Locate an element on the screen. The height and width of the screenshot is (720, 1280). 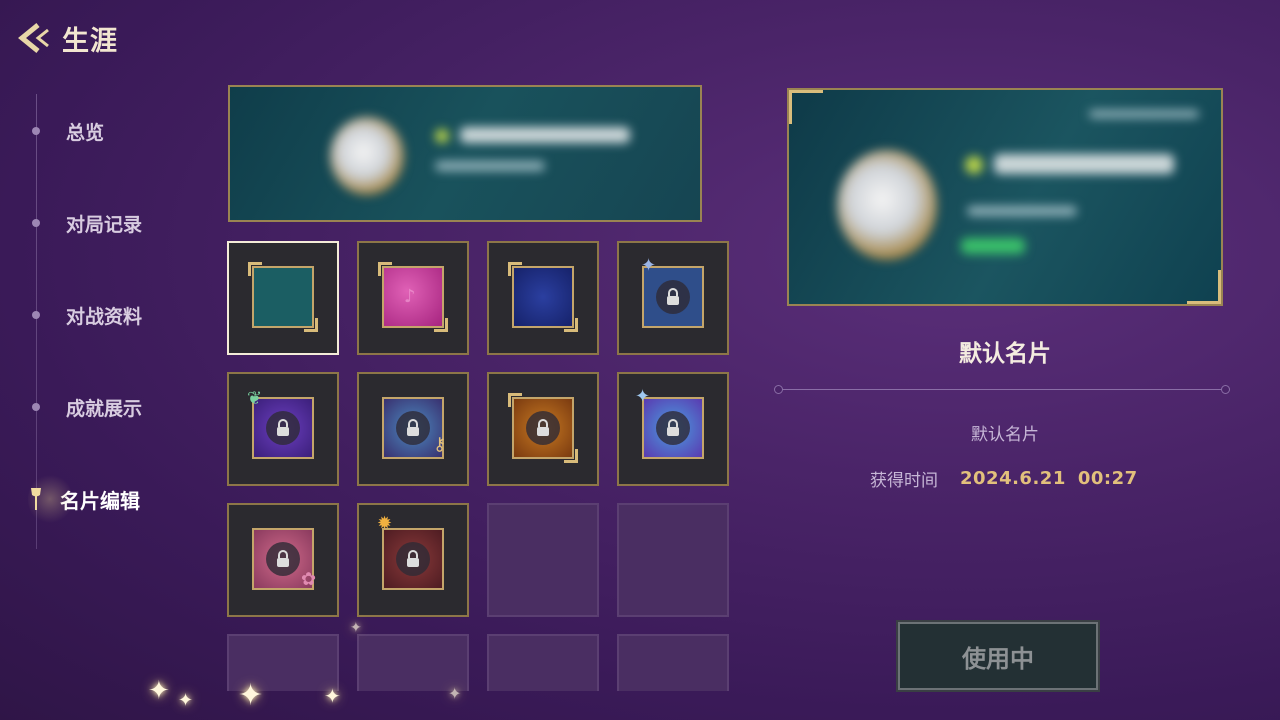
sidebar-item-battle-stats: 对战资料 is located at coordinates (113, 315).